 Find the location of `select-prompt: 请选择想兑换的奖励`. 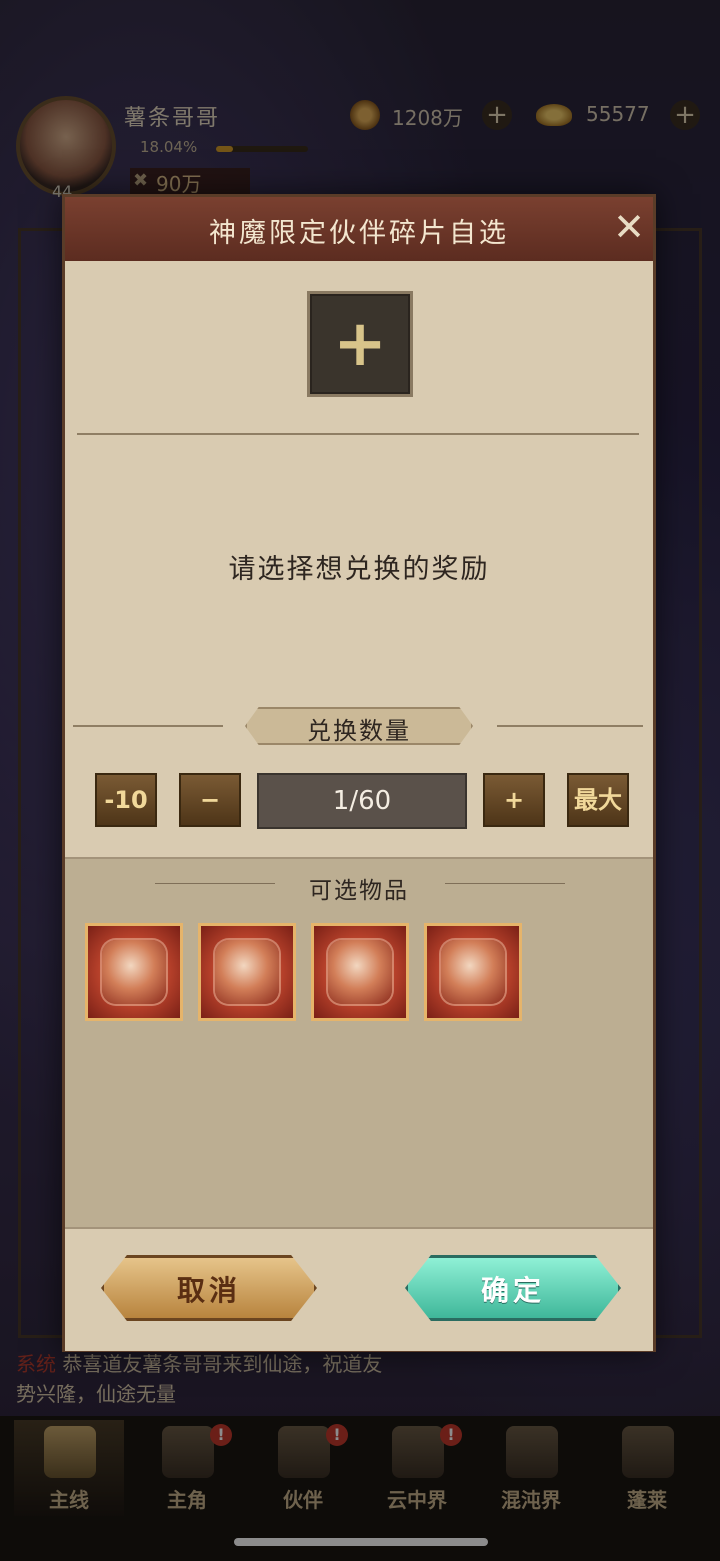

select-prompt: 请选择想兑换的奖励 is located at coordinates (359, 569).